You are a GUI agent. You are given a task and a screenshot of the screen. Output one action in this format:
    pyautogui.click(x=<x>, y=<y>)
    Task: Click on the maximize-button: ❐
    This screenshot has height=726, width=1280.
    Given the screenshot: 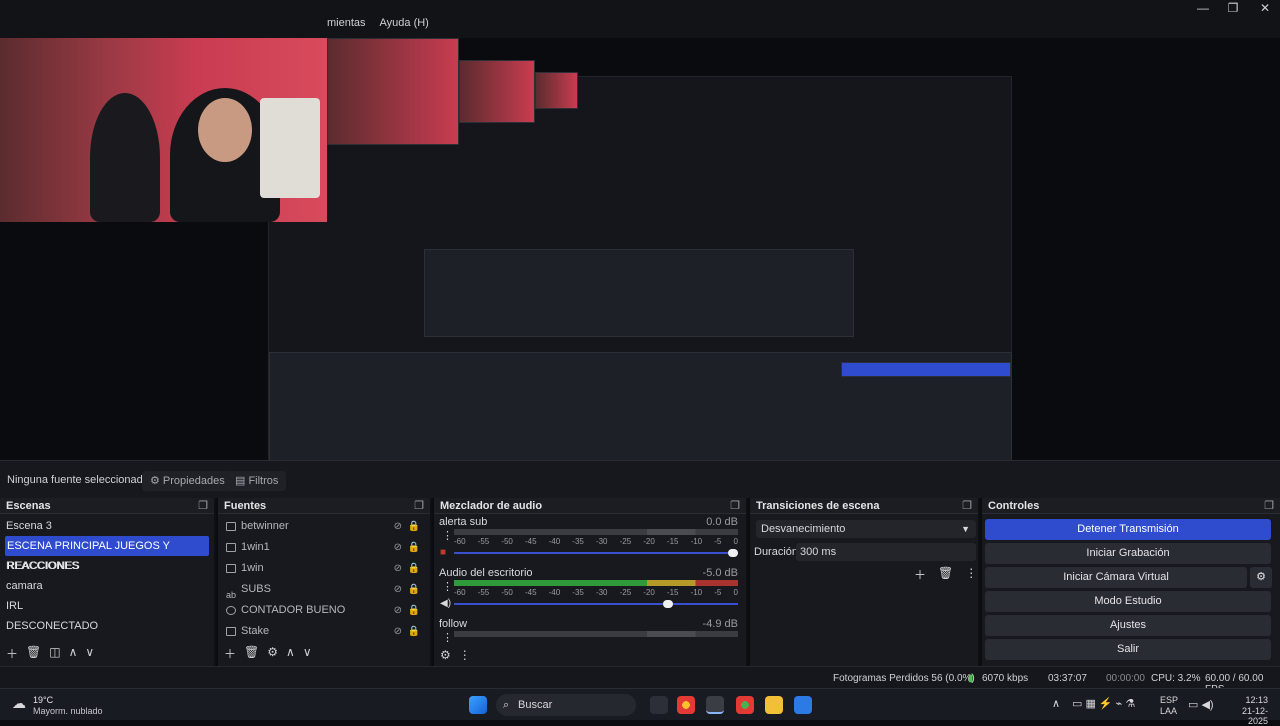 What is the action you would take?
    pyautogui.click(x=1233, y=8)
    